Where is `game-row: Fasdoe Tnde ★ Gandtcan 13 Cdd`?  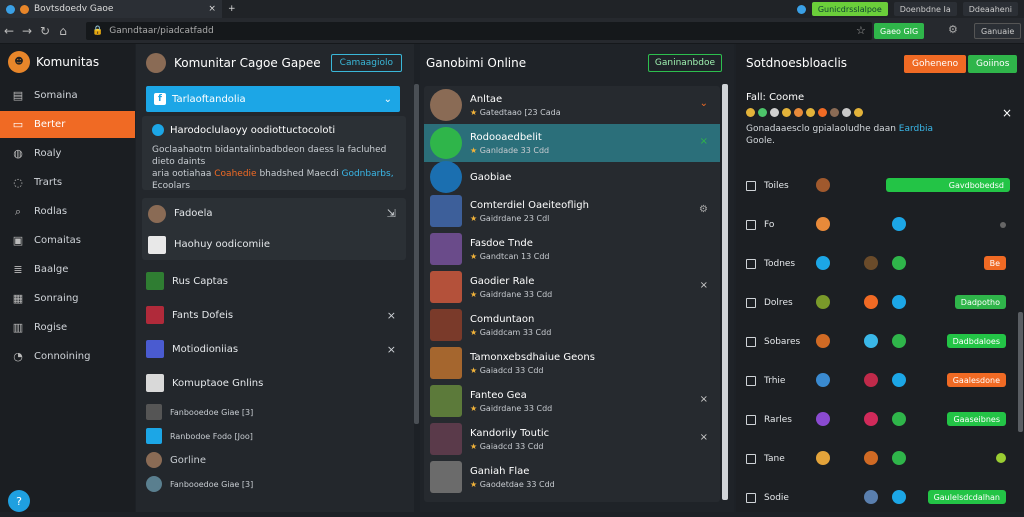 game-row: Fasdoe Tnde ★ Gandtcan 13 Cdd is located at coordinates (572, 249).